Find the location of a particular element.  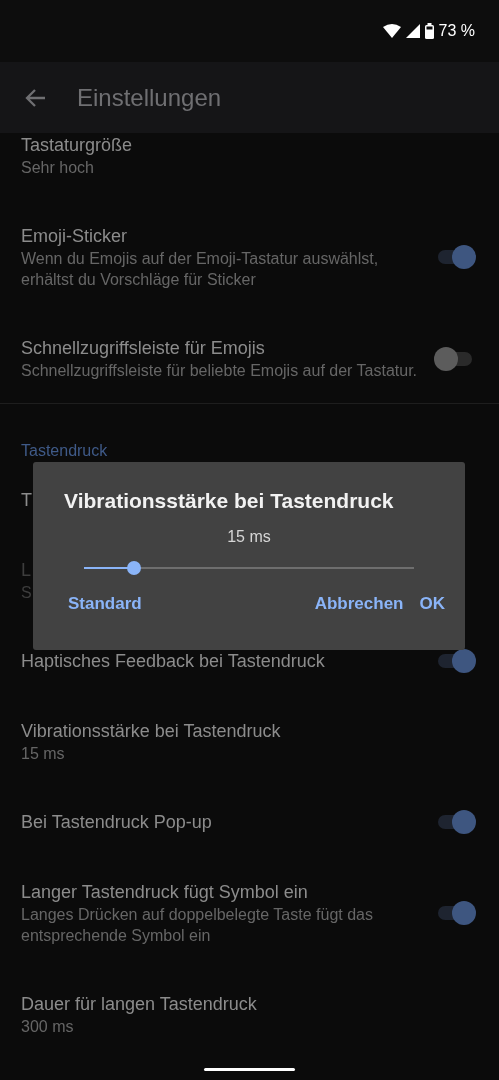

setting-summary: Schnellzugriffsleiste für beliebte Emojis auf der Tastatur. is located at coordinates (219, 371).